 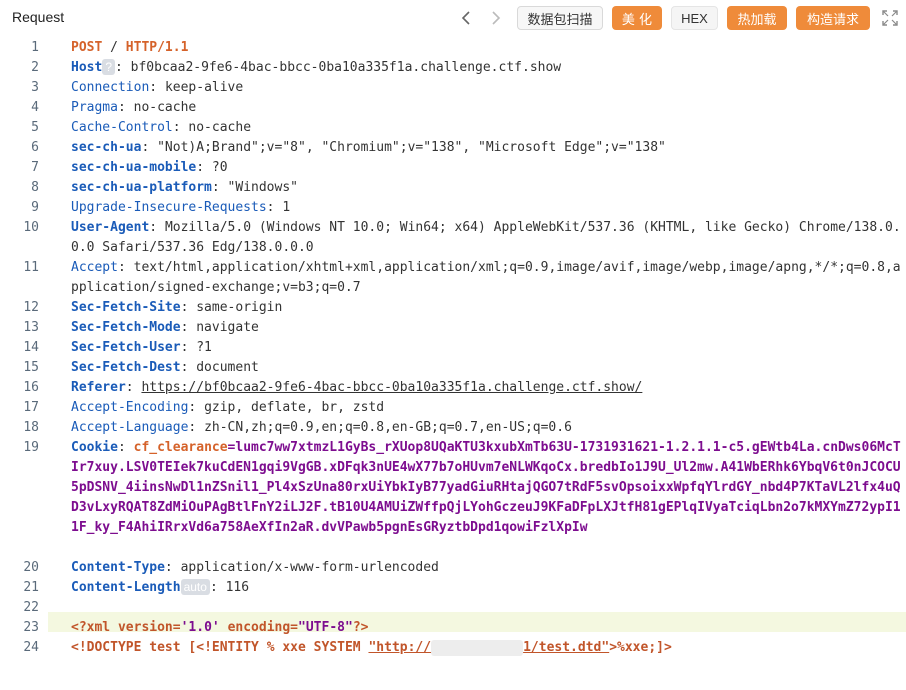 What do you see at coordinates (35, 187) in the screenshot?
I see `line-number: 8` at bounding box center [35, 187].